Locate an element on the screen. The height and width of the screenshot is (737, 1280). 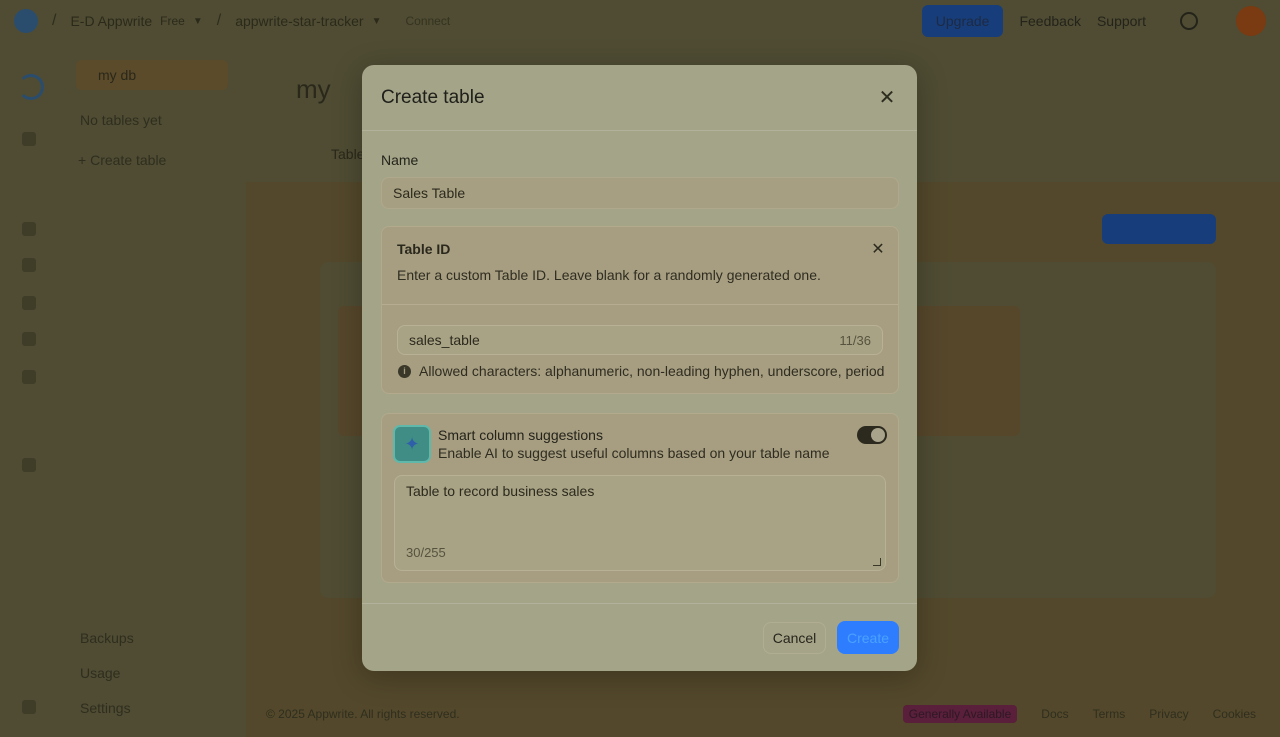
smart-columns-toggle is located at coordinates (872, 435).